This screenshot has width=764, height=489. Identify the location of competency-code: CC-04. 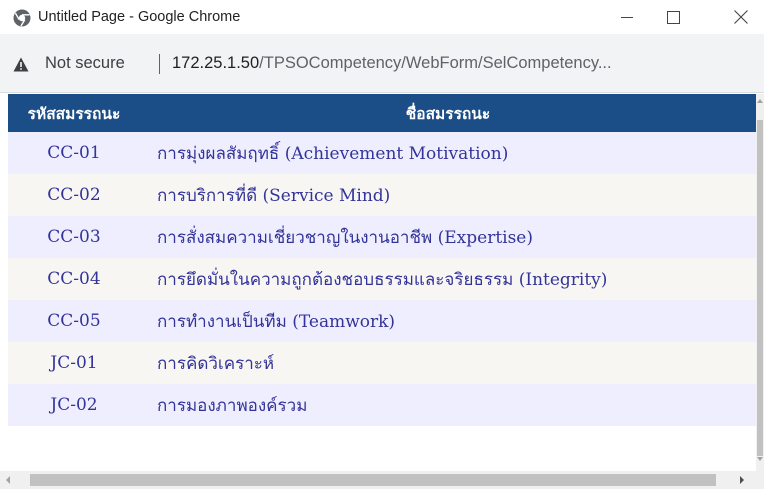
(74, 279).